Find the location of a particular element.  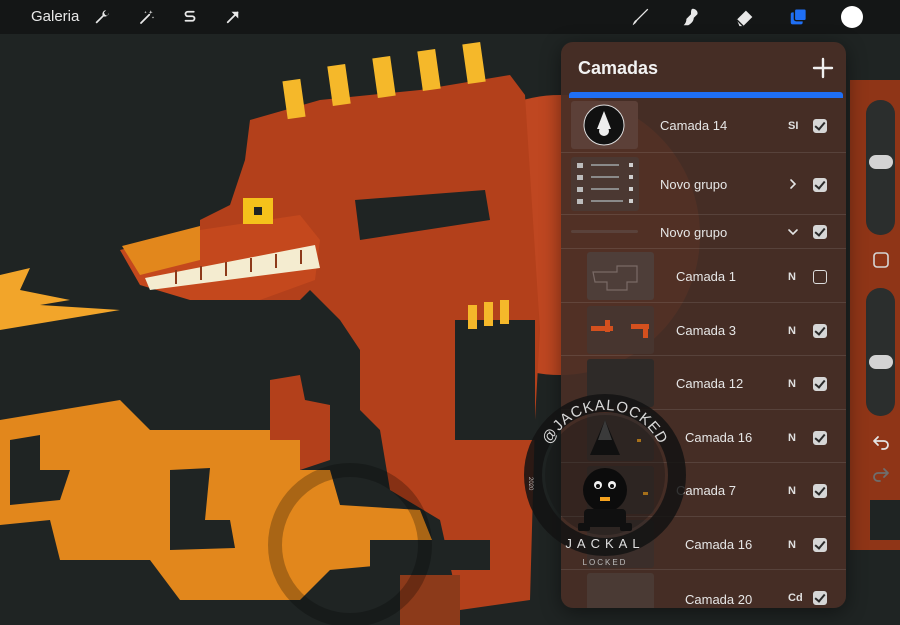

layer-name: Camada 1 is located at coordinates (706, 276).